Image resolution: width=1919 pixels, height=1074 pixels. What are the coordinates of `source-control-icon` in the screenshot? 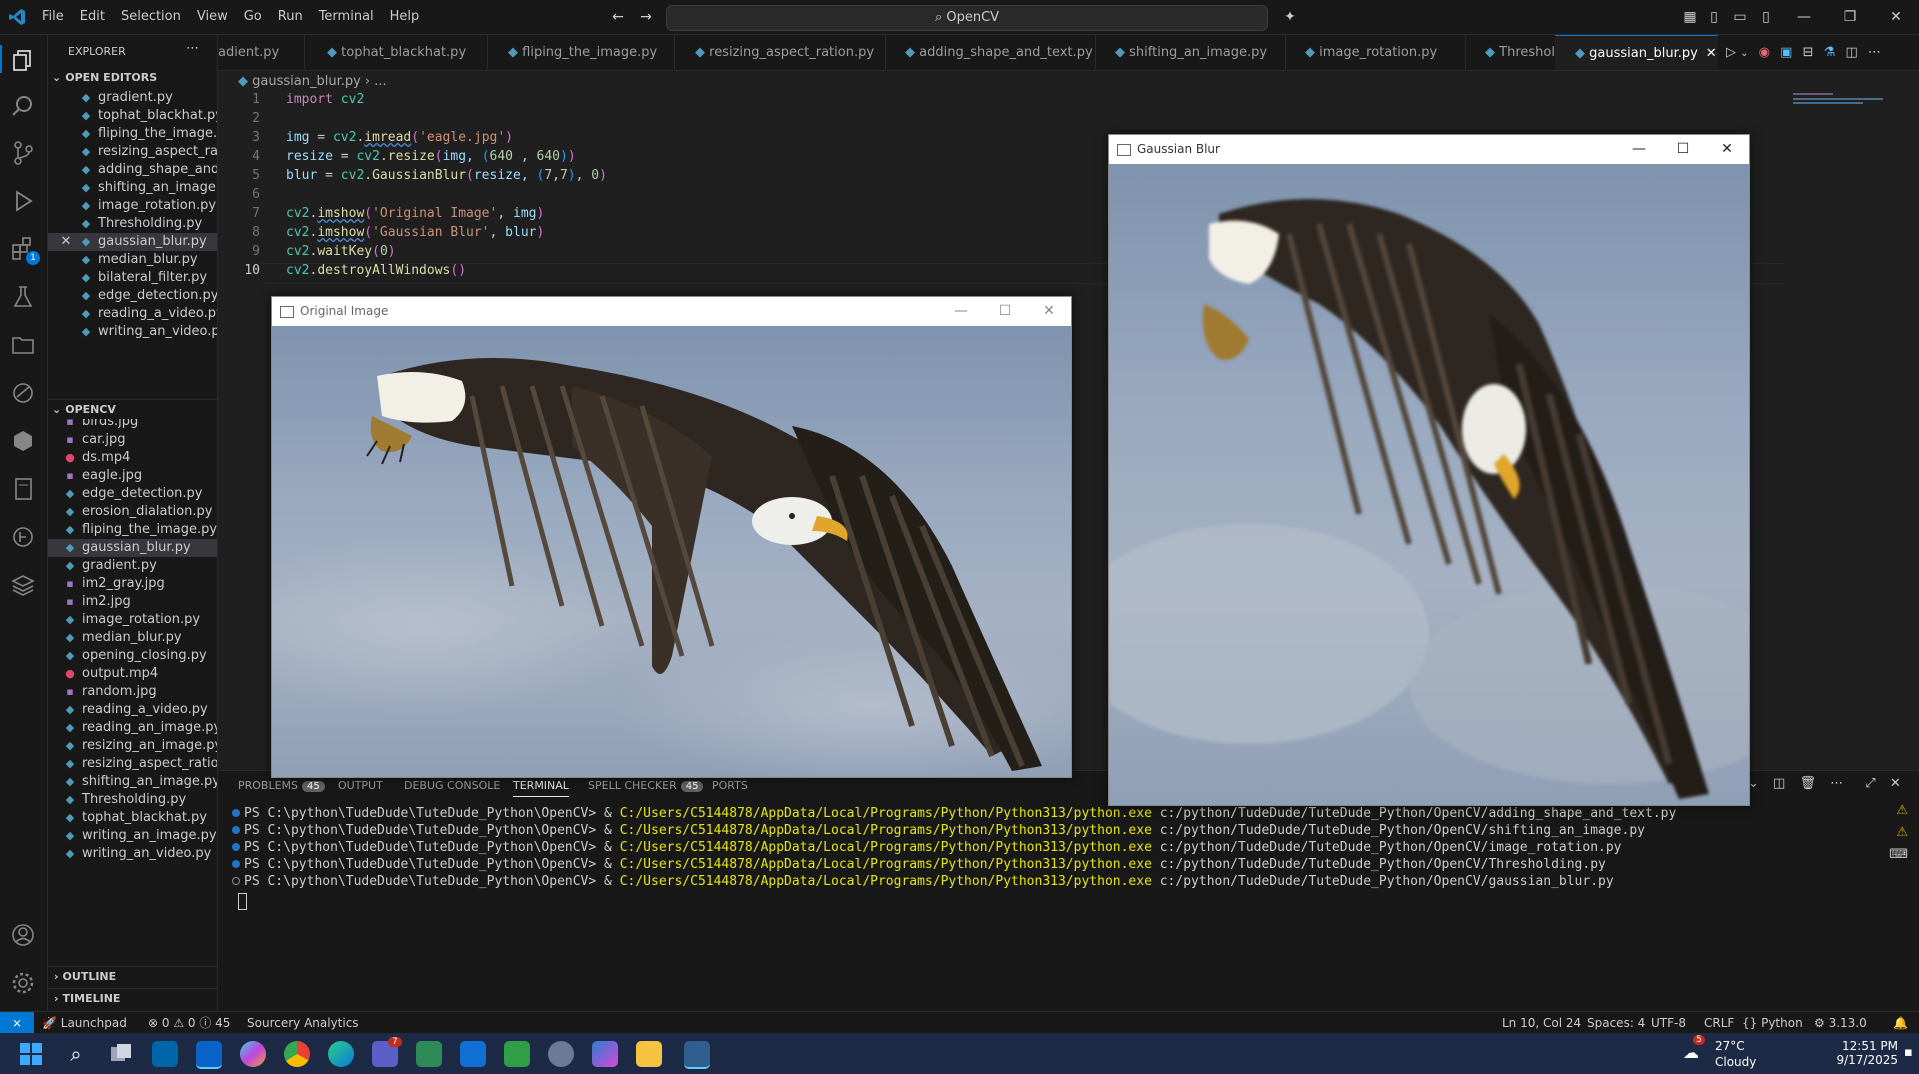 It's located at (23, 153).